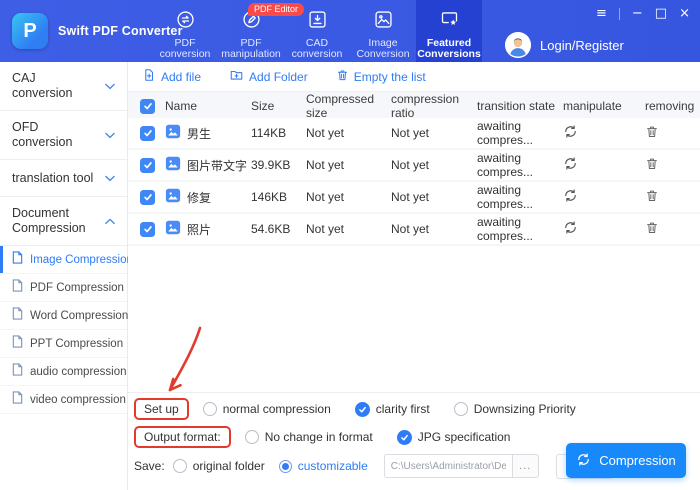  What do you see at coordinates (185, 359) in the screenshot?
I see `annotation-arrow` at bounding box center [185, 359].